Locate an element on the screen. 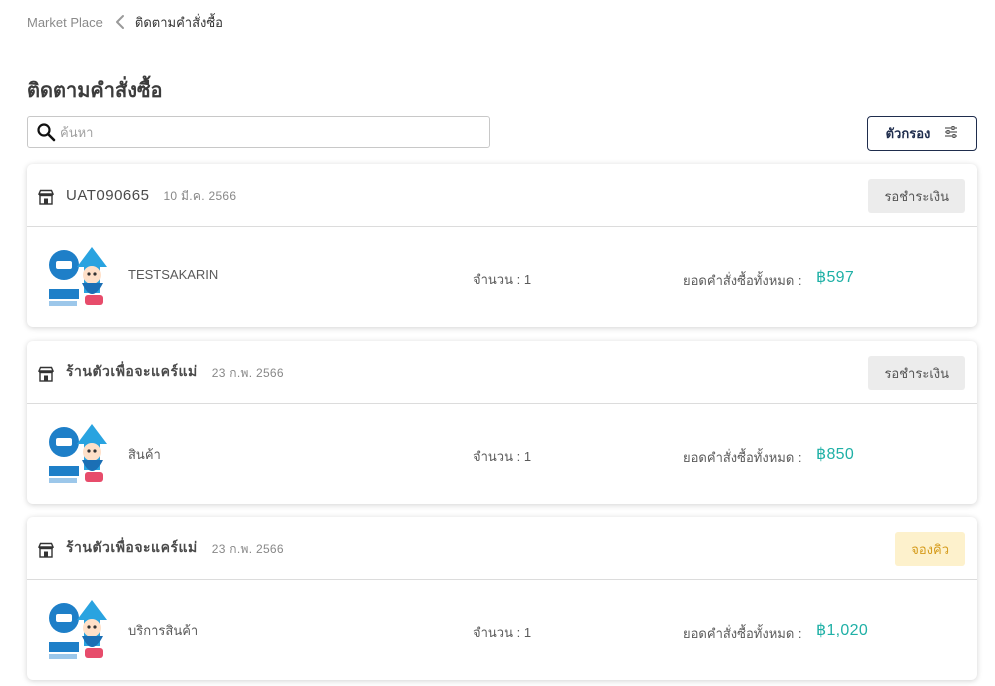 The image size is (995, 686). search-box is located at coordinates (258, 132).